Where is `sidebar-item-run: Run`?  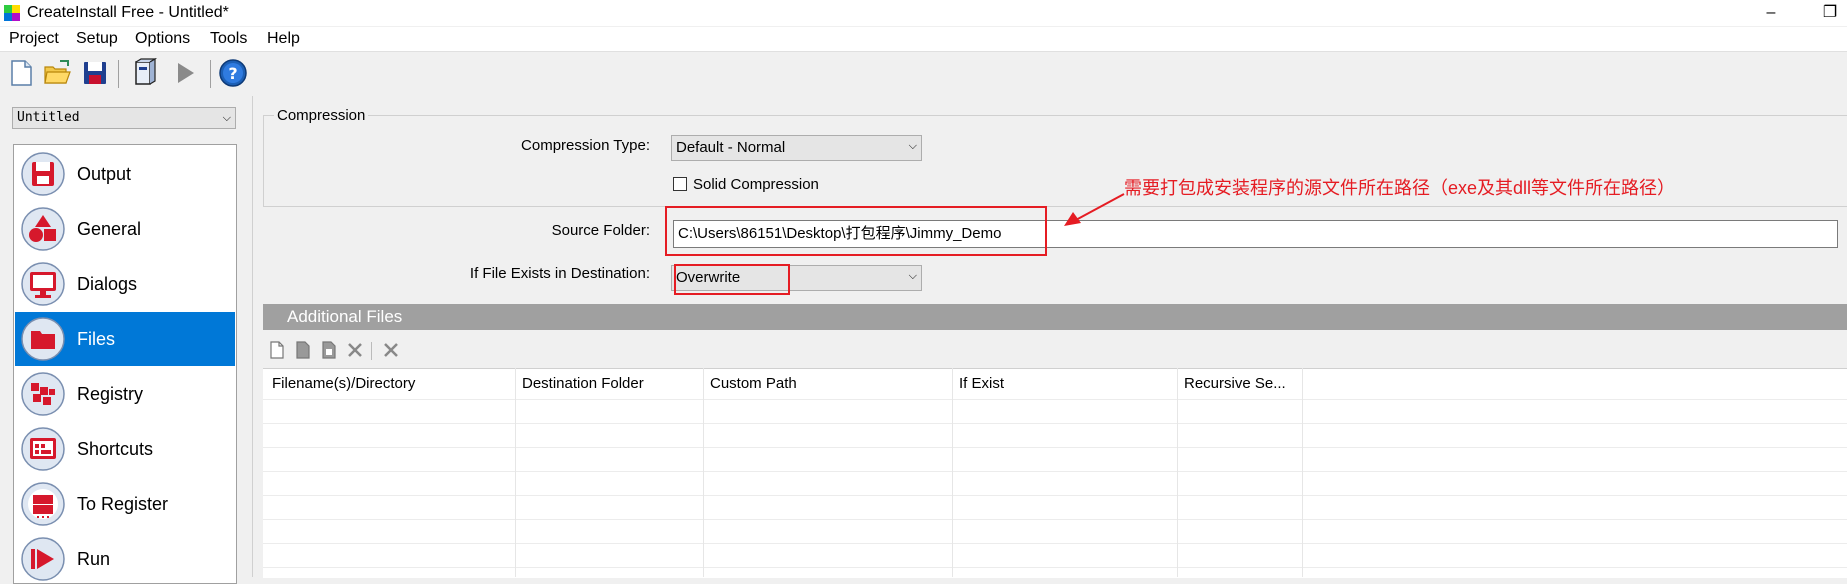
sidebar-item-run: Run is located at coordinates (125, 557).